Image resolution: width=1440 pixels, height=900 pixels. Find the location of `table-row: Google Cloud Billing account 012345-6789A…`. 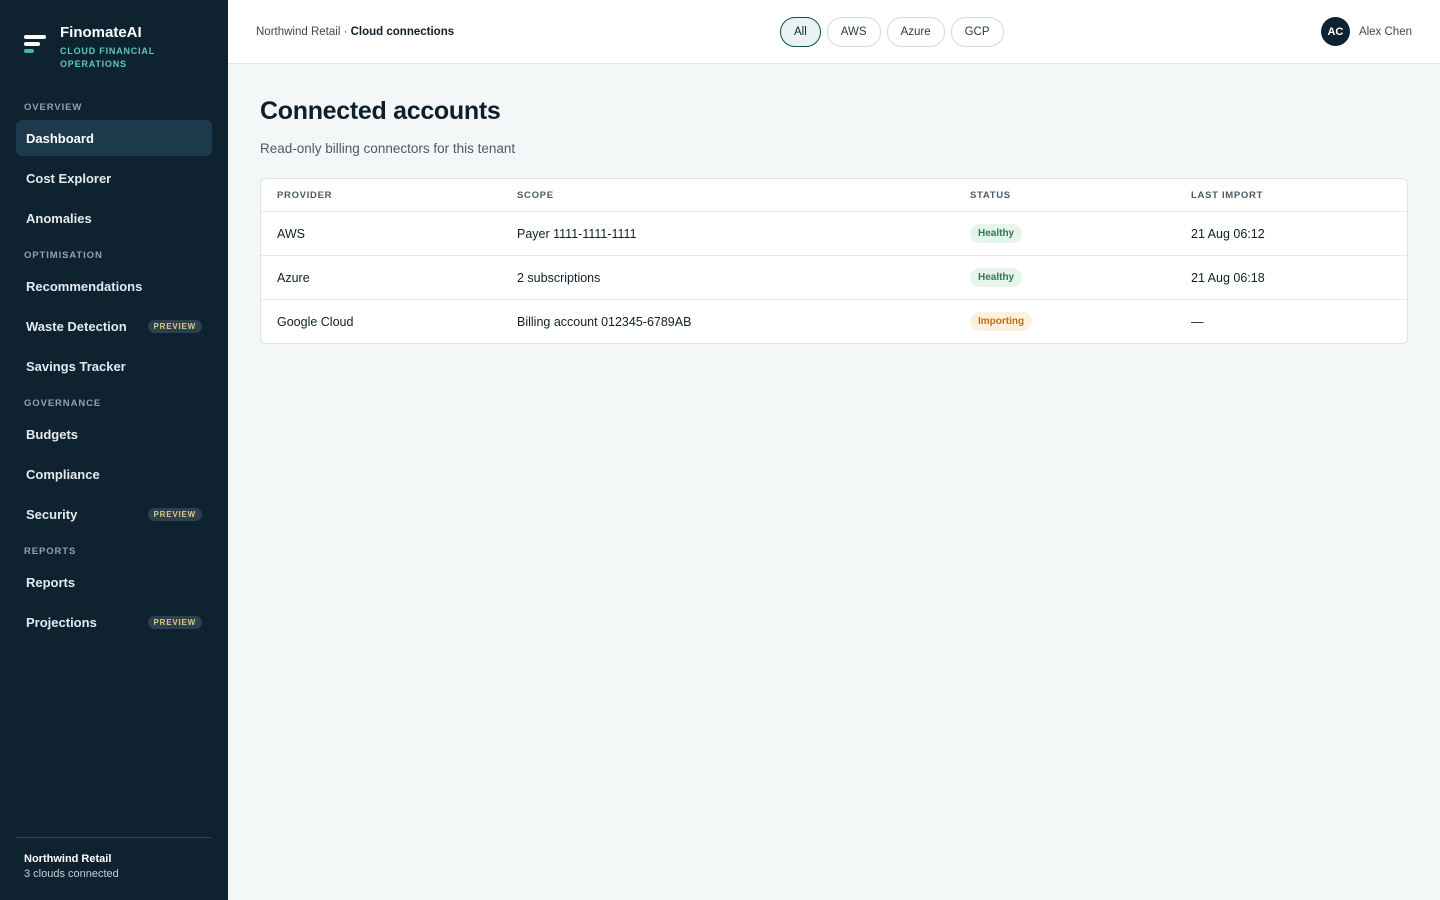

table-row: Google Cloud Billing account 012345-6789A… is located at coordinates (834, 321).